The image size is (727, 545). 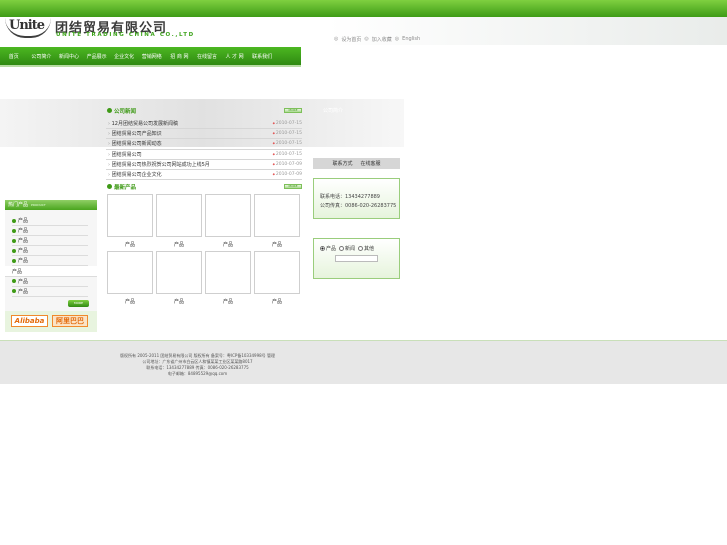 I want to click on radio-product: 产品, so click(x=328, y=248).